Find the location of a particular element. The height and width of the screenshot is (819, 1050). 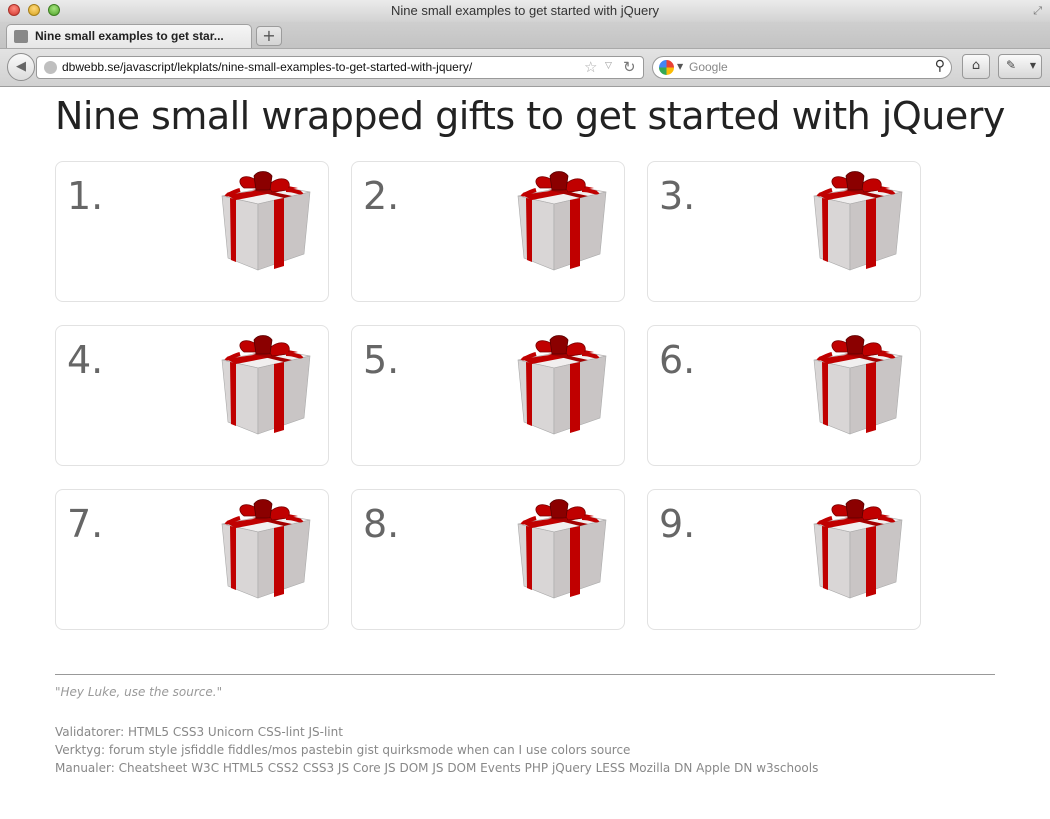

gift-number: 4. is located at coordinates (85, 360).